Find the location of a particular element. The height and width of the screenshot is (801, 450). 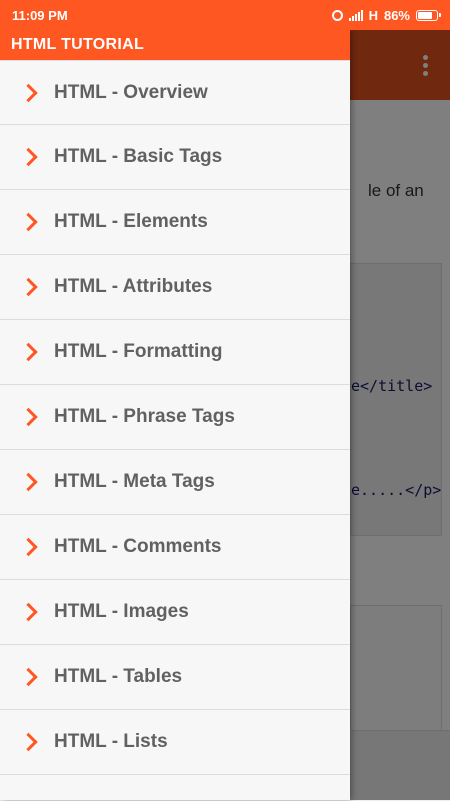

drawer-item-label: HTML - Images is located at coordinates (121, 611).